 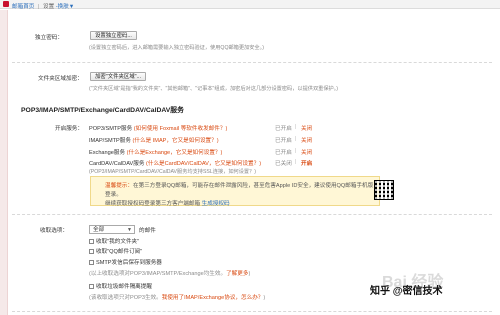 What do you see at coordinates (147, 231) in the screenshot?
I see `receive-range-suffix: 的邮件` at bounding box center [147, 231].